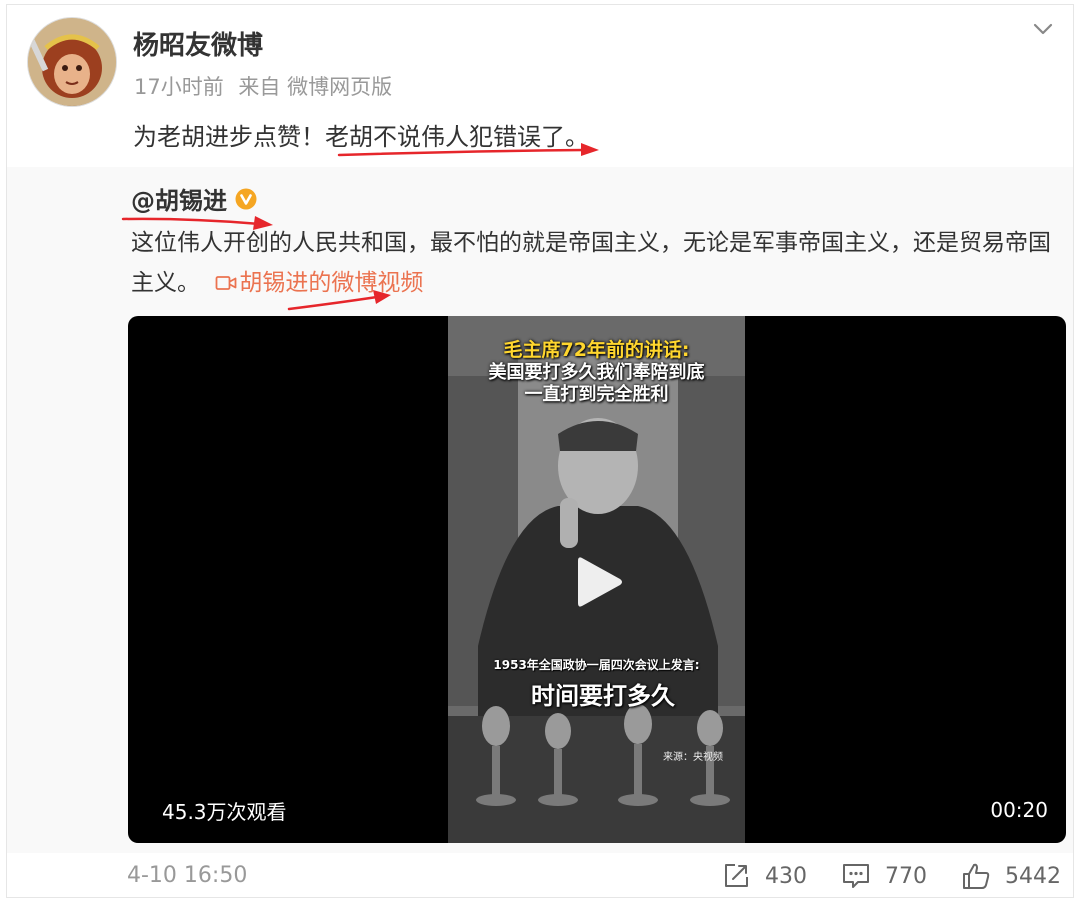 Image resolution: width=1080 pixels, height=900 pixels. I want to click on thumbs-up-icon, so click(976, 876).